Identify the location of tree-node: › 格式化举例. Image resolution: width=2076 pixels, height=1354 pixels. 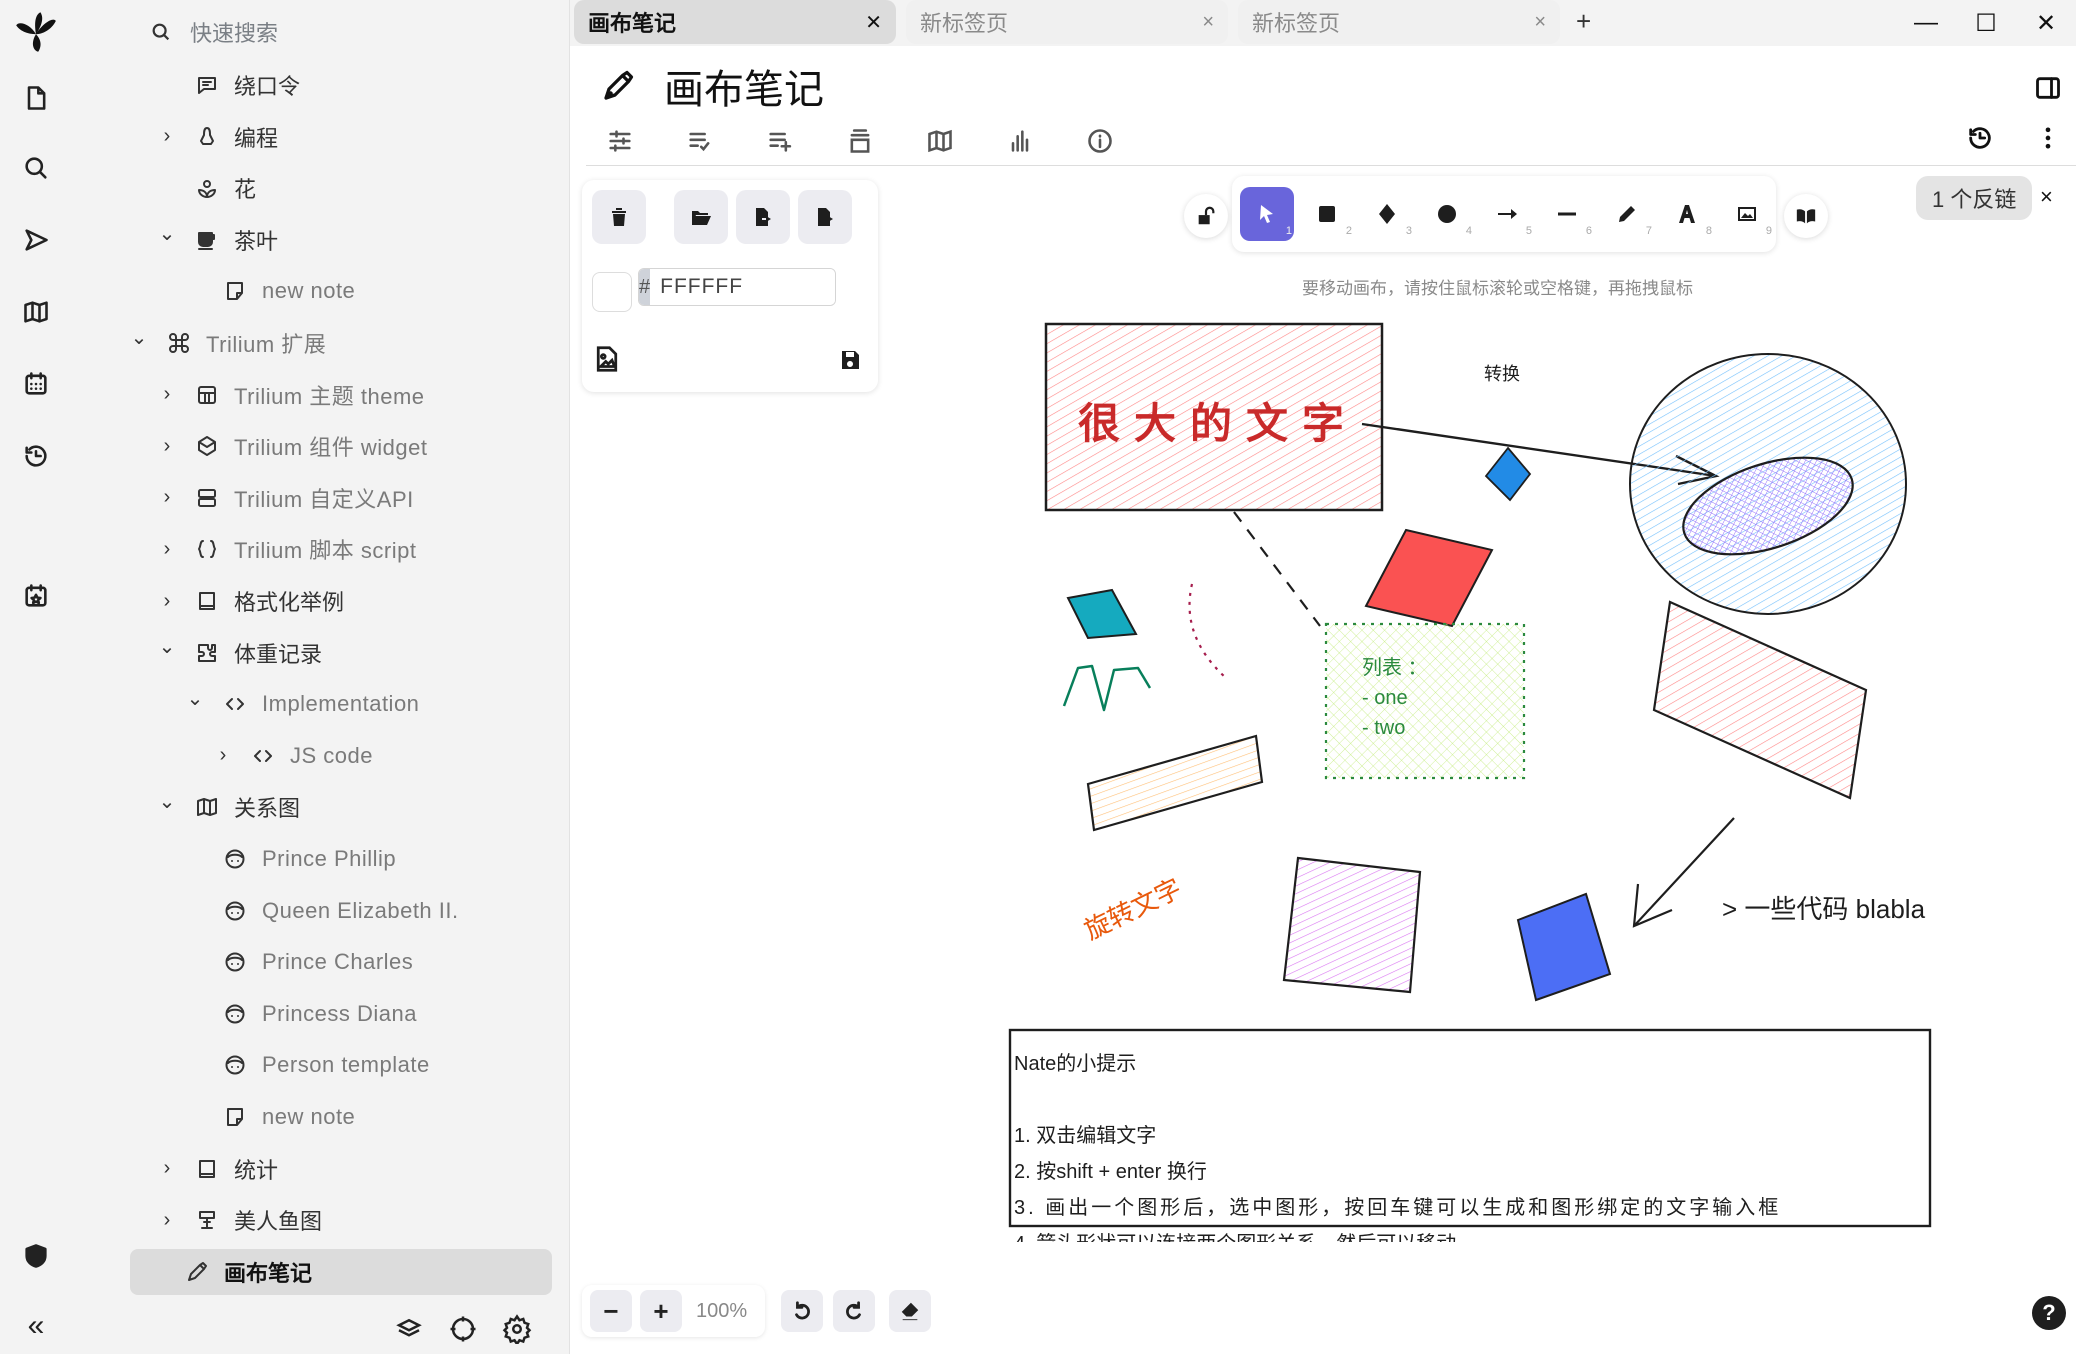
(249, 601).